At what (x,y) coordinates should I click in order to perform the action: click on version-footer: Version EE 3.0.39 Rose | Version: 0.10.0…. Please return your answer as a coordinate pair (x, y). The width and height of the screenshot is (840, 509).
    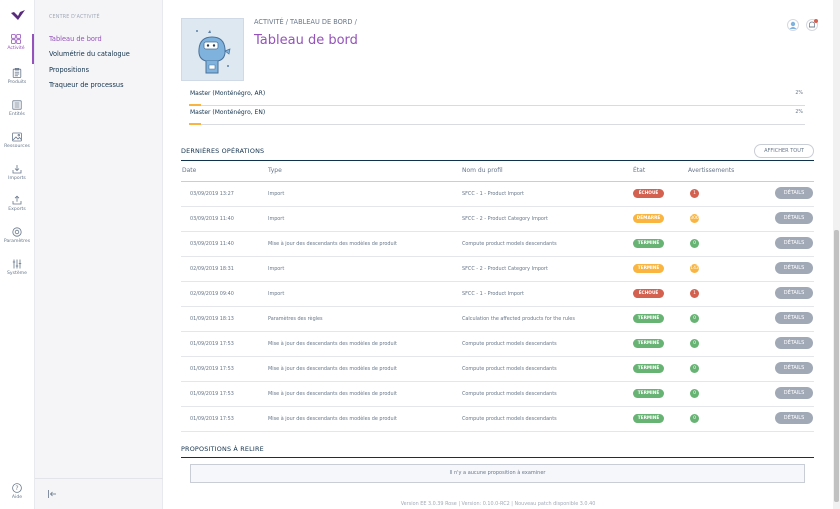
    Looking at the image, I should click on (498, 504).